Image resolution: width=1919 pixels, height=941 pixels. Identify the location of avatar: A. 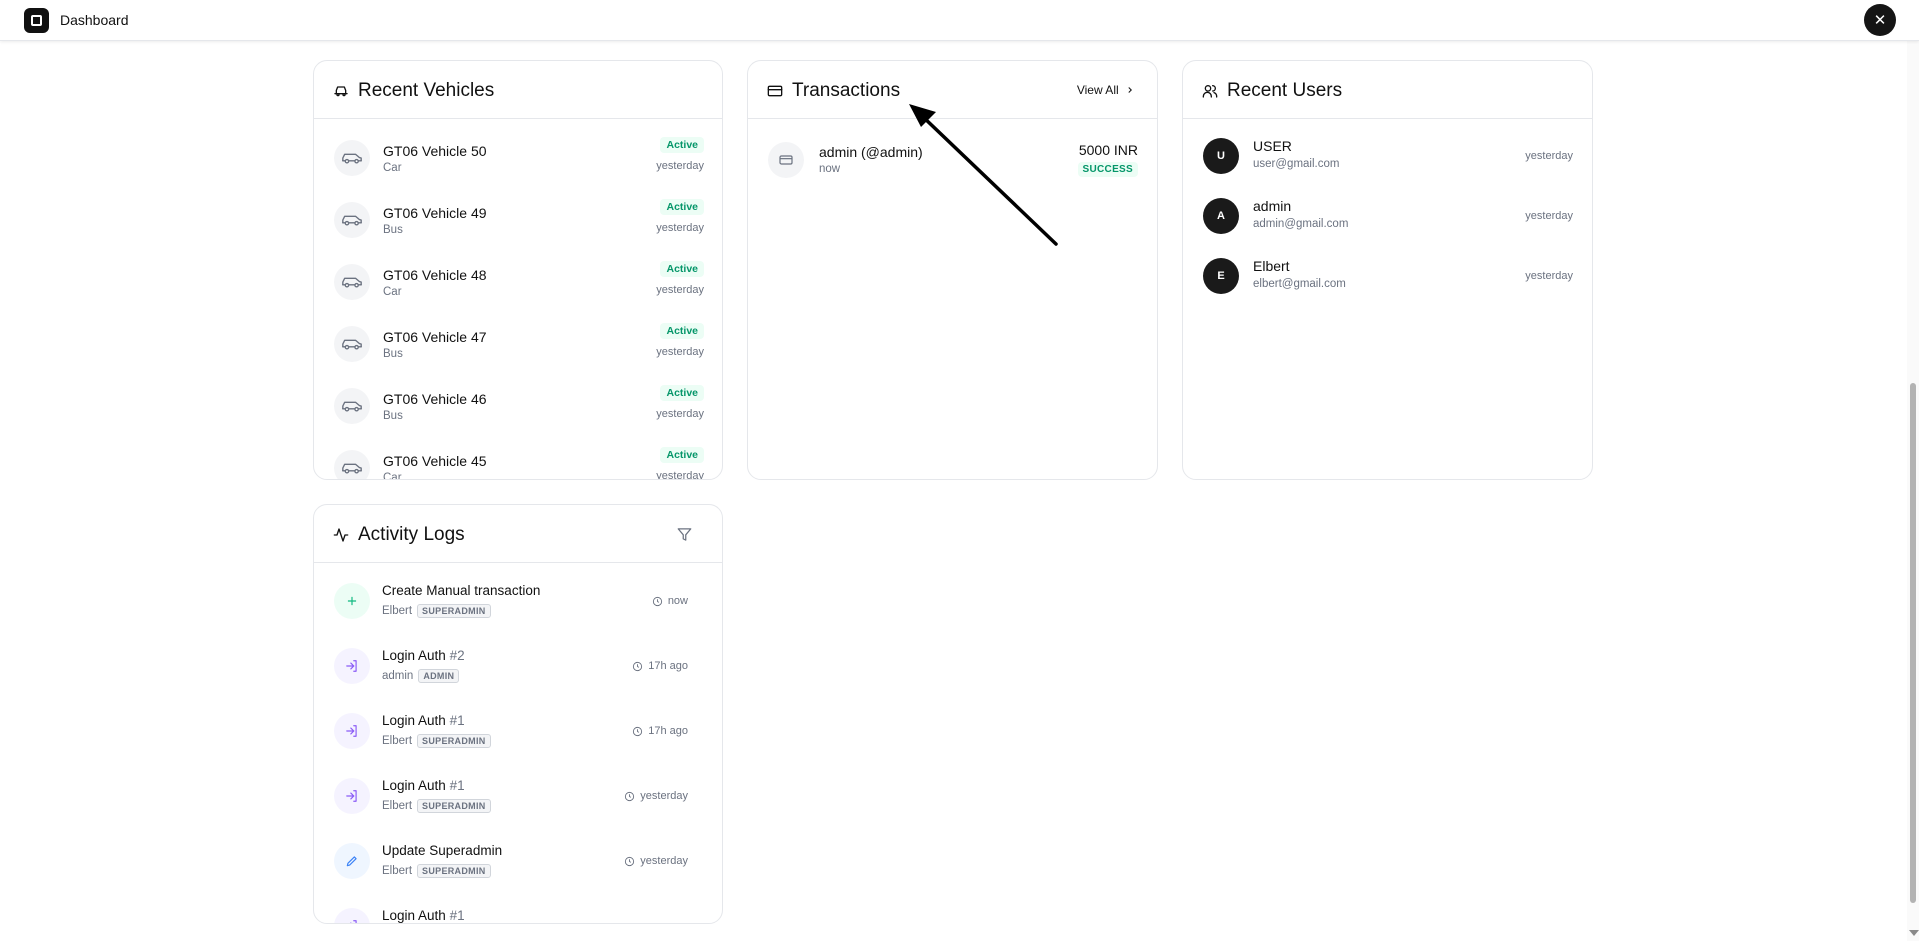
(1221, 216).